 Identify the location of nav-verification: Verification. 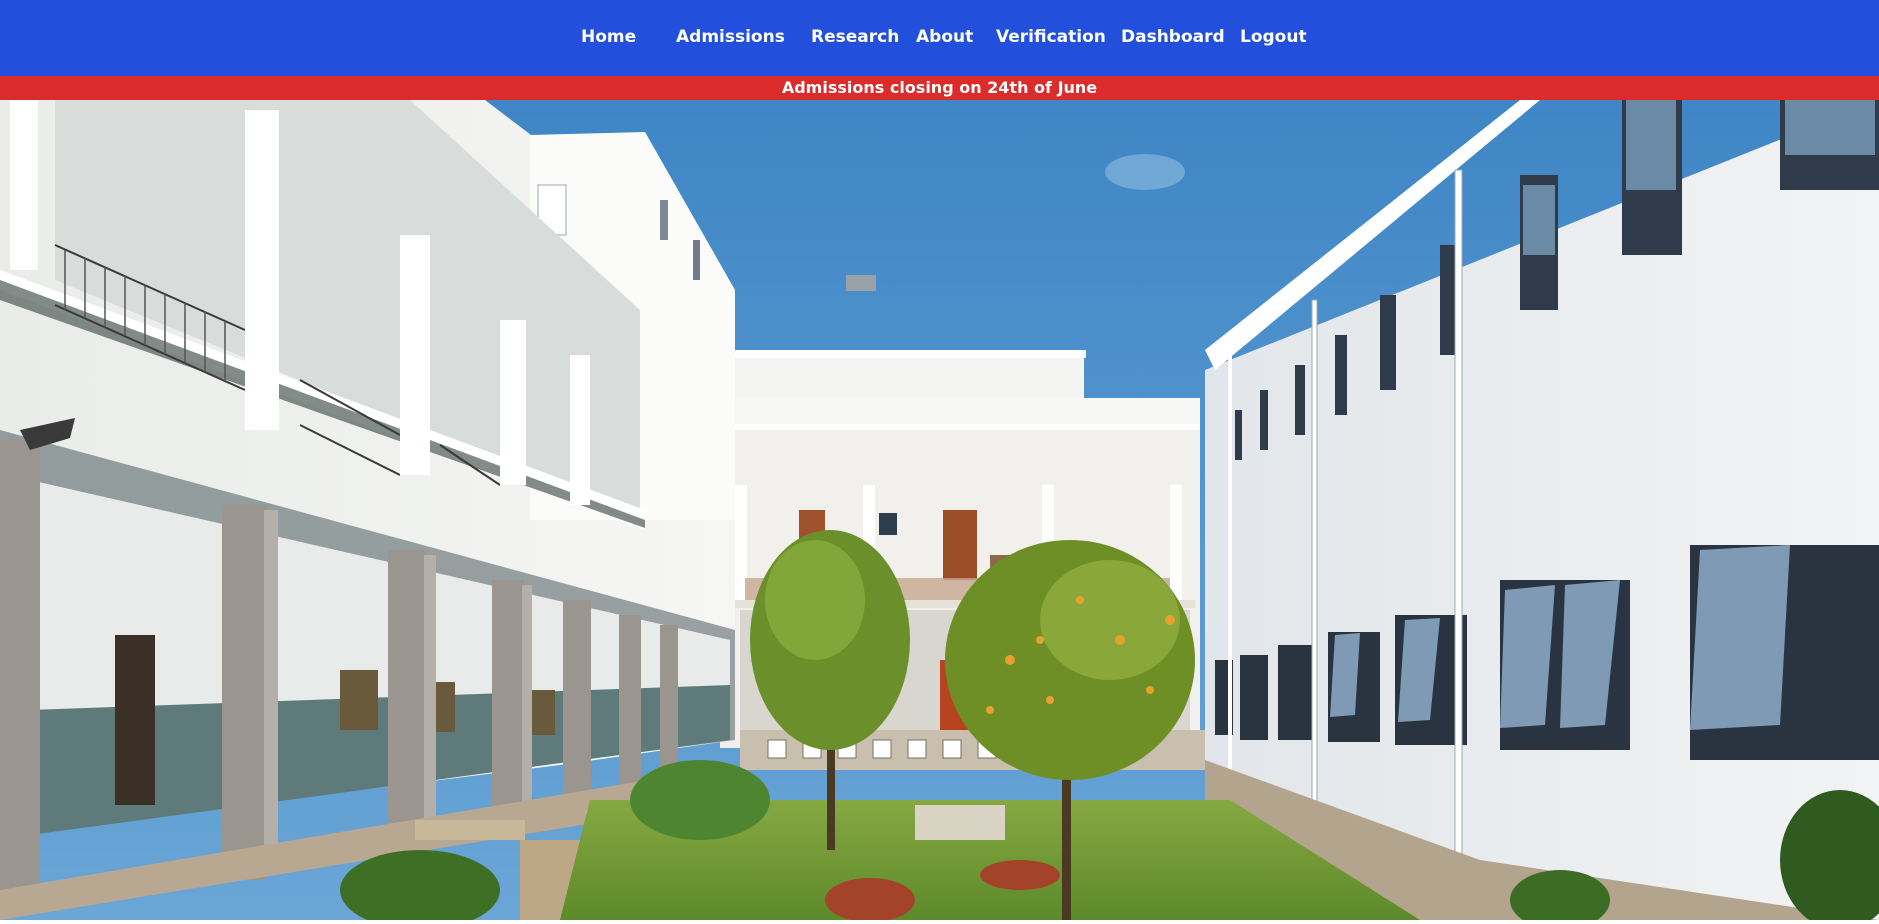
(1051, 37).